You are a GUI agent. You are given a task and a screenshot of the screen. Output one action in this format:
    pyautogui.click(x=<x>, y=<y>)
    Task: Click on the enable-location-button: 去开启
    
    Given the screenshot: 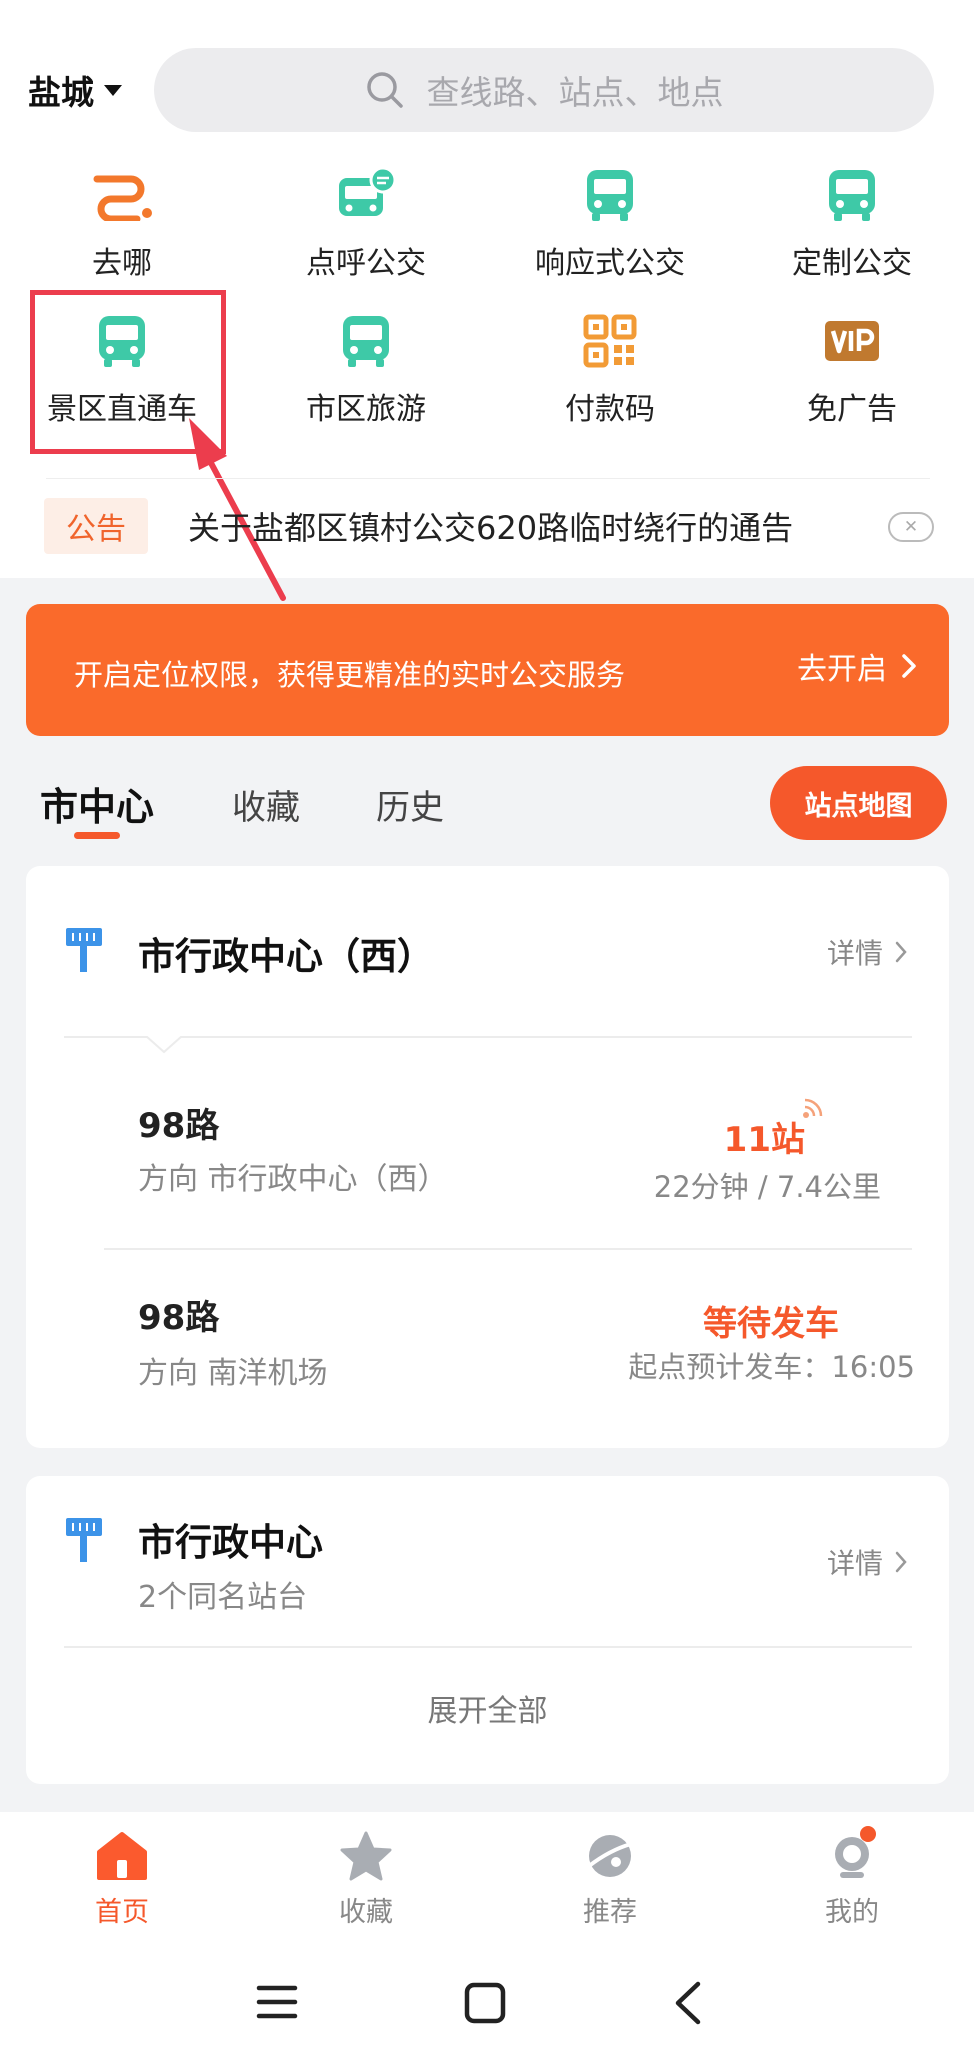 What is the action you would take?
    pyautogui.click(x=857, y=666)
    